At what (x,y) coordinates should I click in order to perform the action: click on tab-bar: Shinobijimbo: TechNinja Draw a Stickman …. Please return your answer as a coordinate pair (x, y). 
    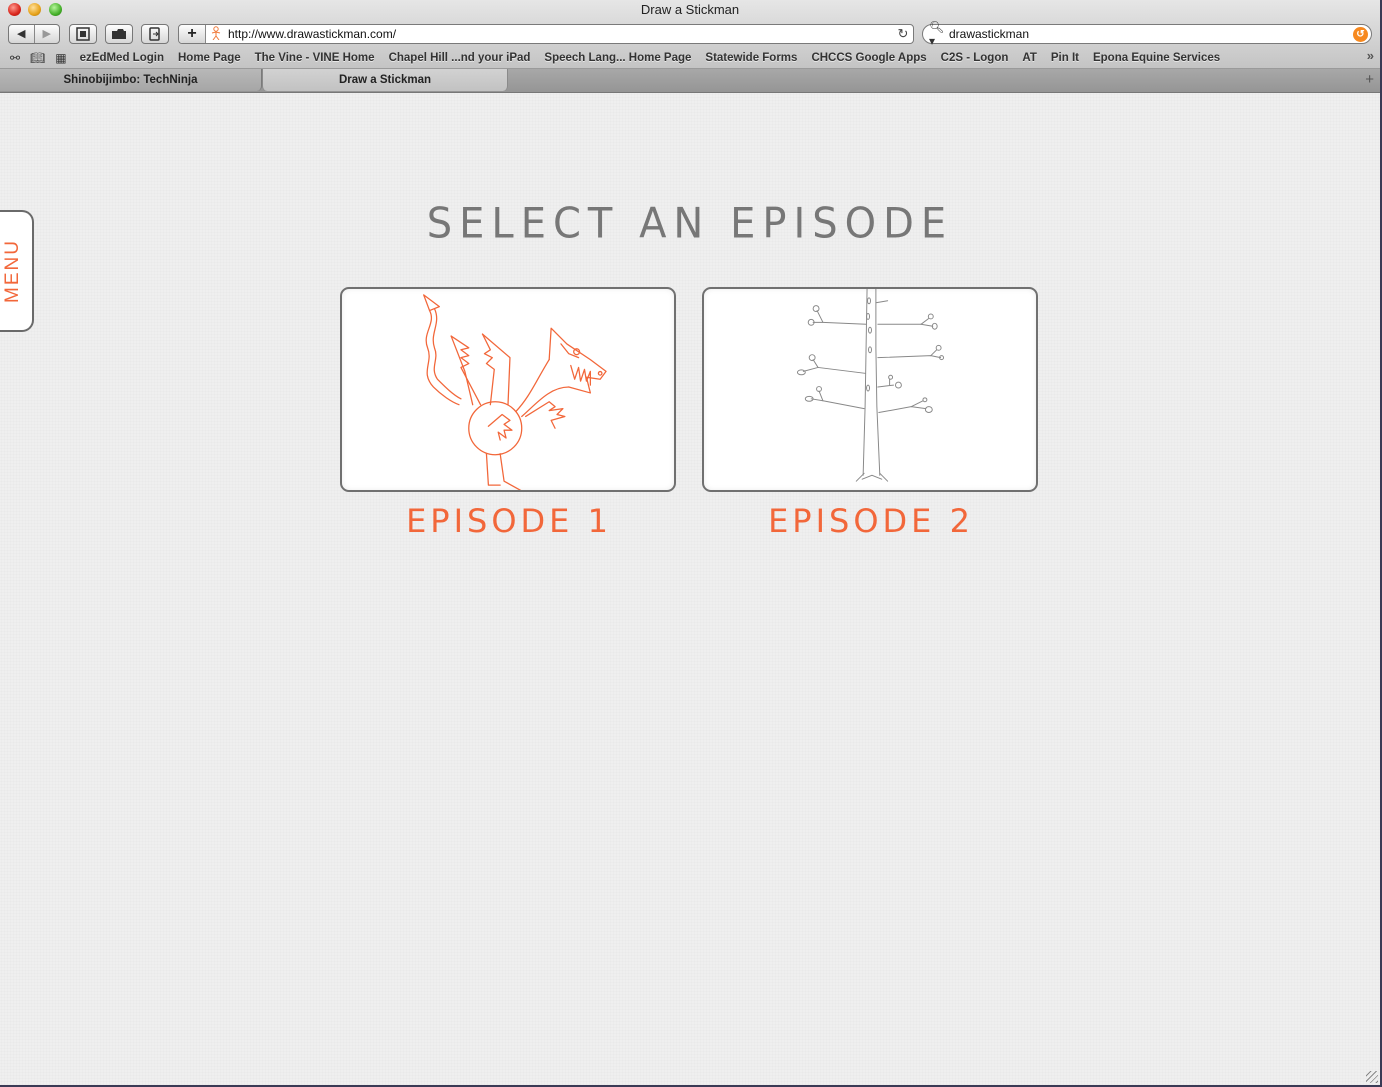
    Looking at the image, I should click on (690, 81).